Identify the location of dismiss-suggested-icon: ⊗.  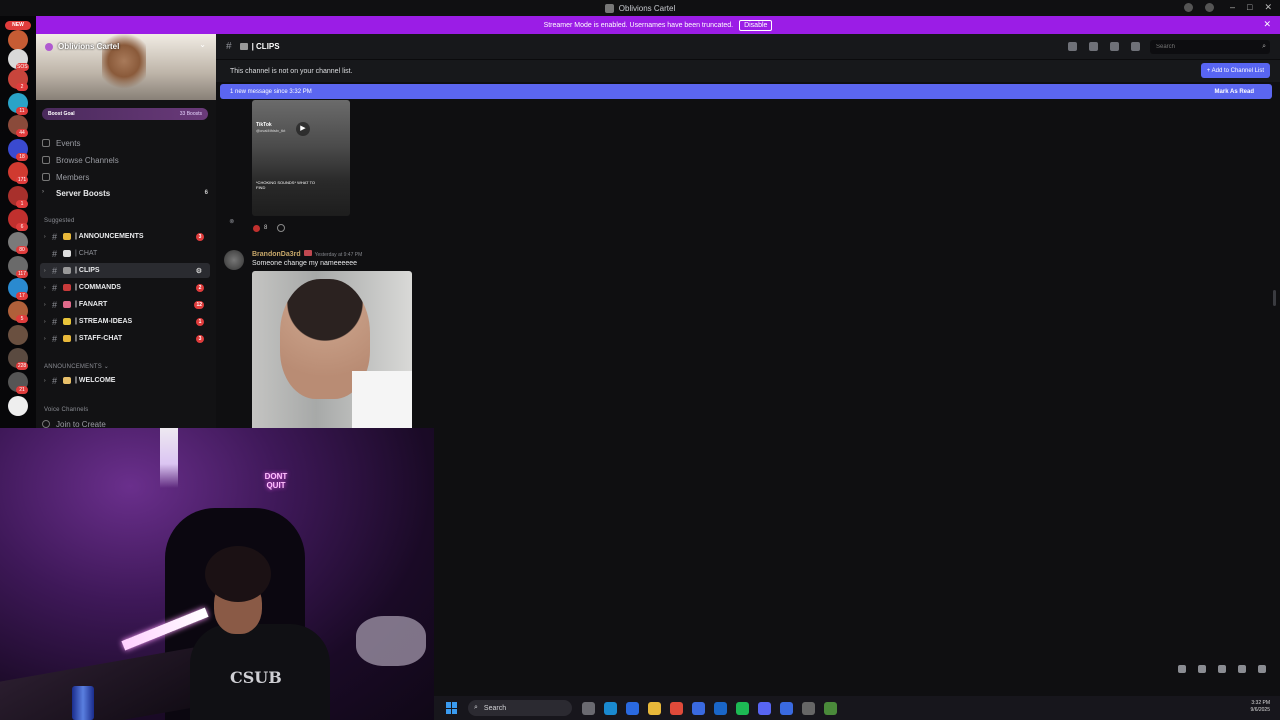
(231, 221).